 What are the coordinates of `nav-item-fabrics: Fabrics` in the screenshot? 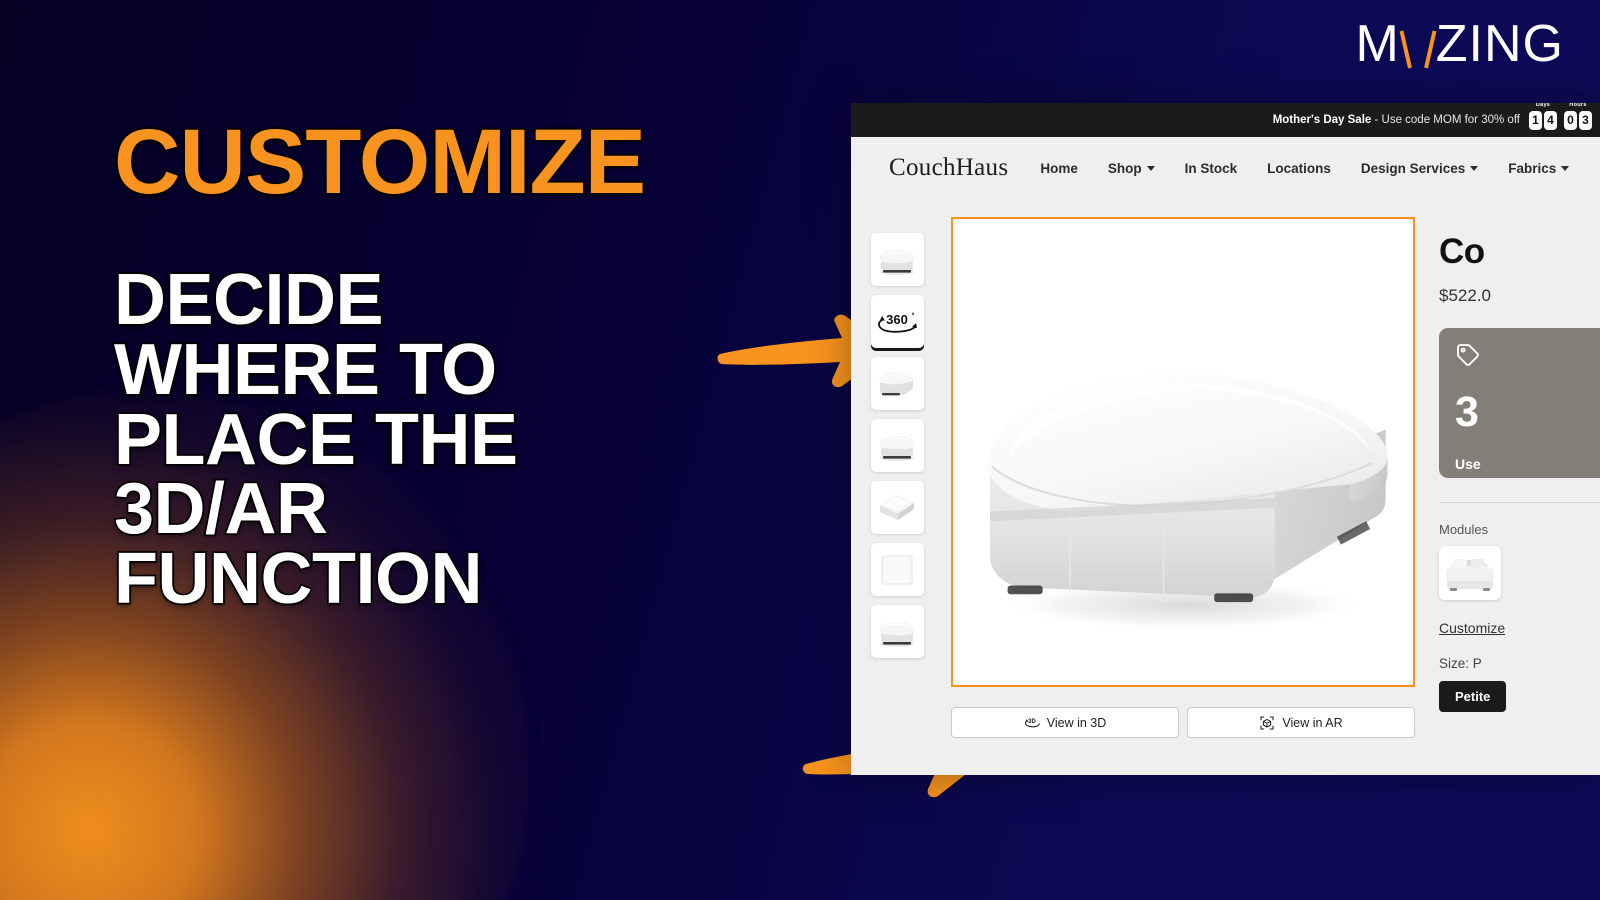 It's located at (1539, 168).